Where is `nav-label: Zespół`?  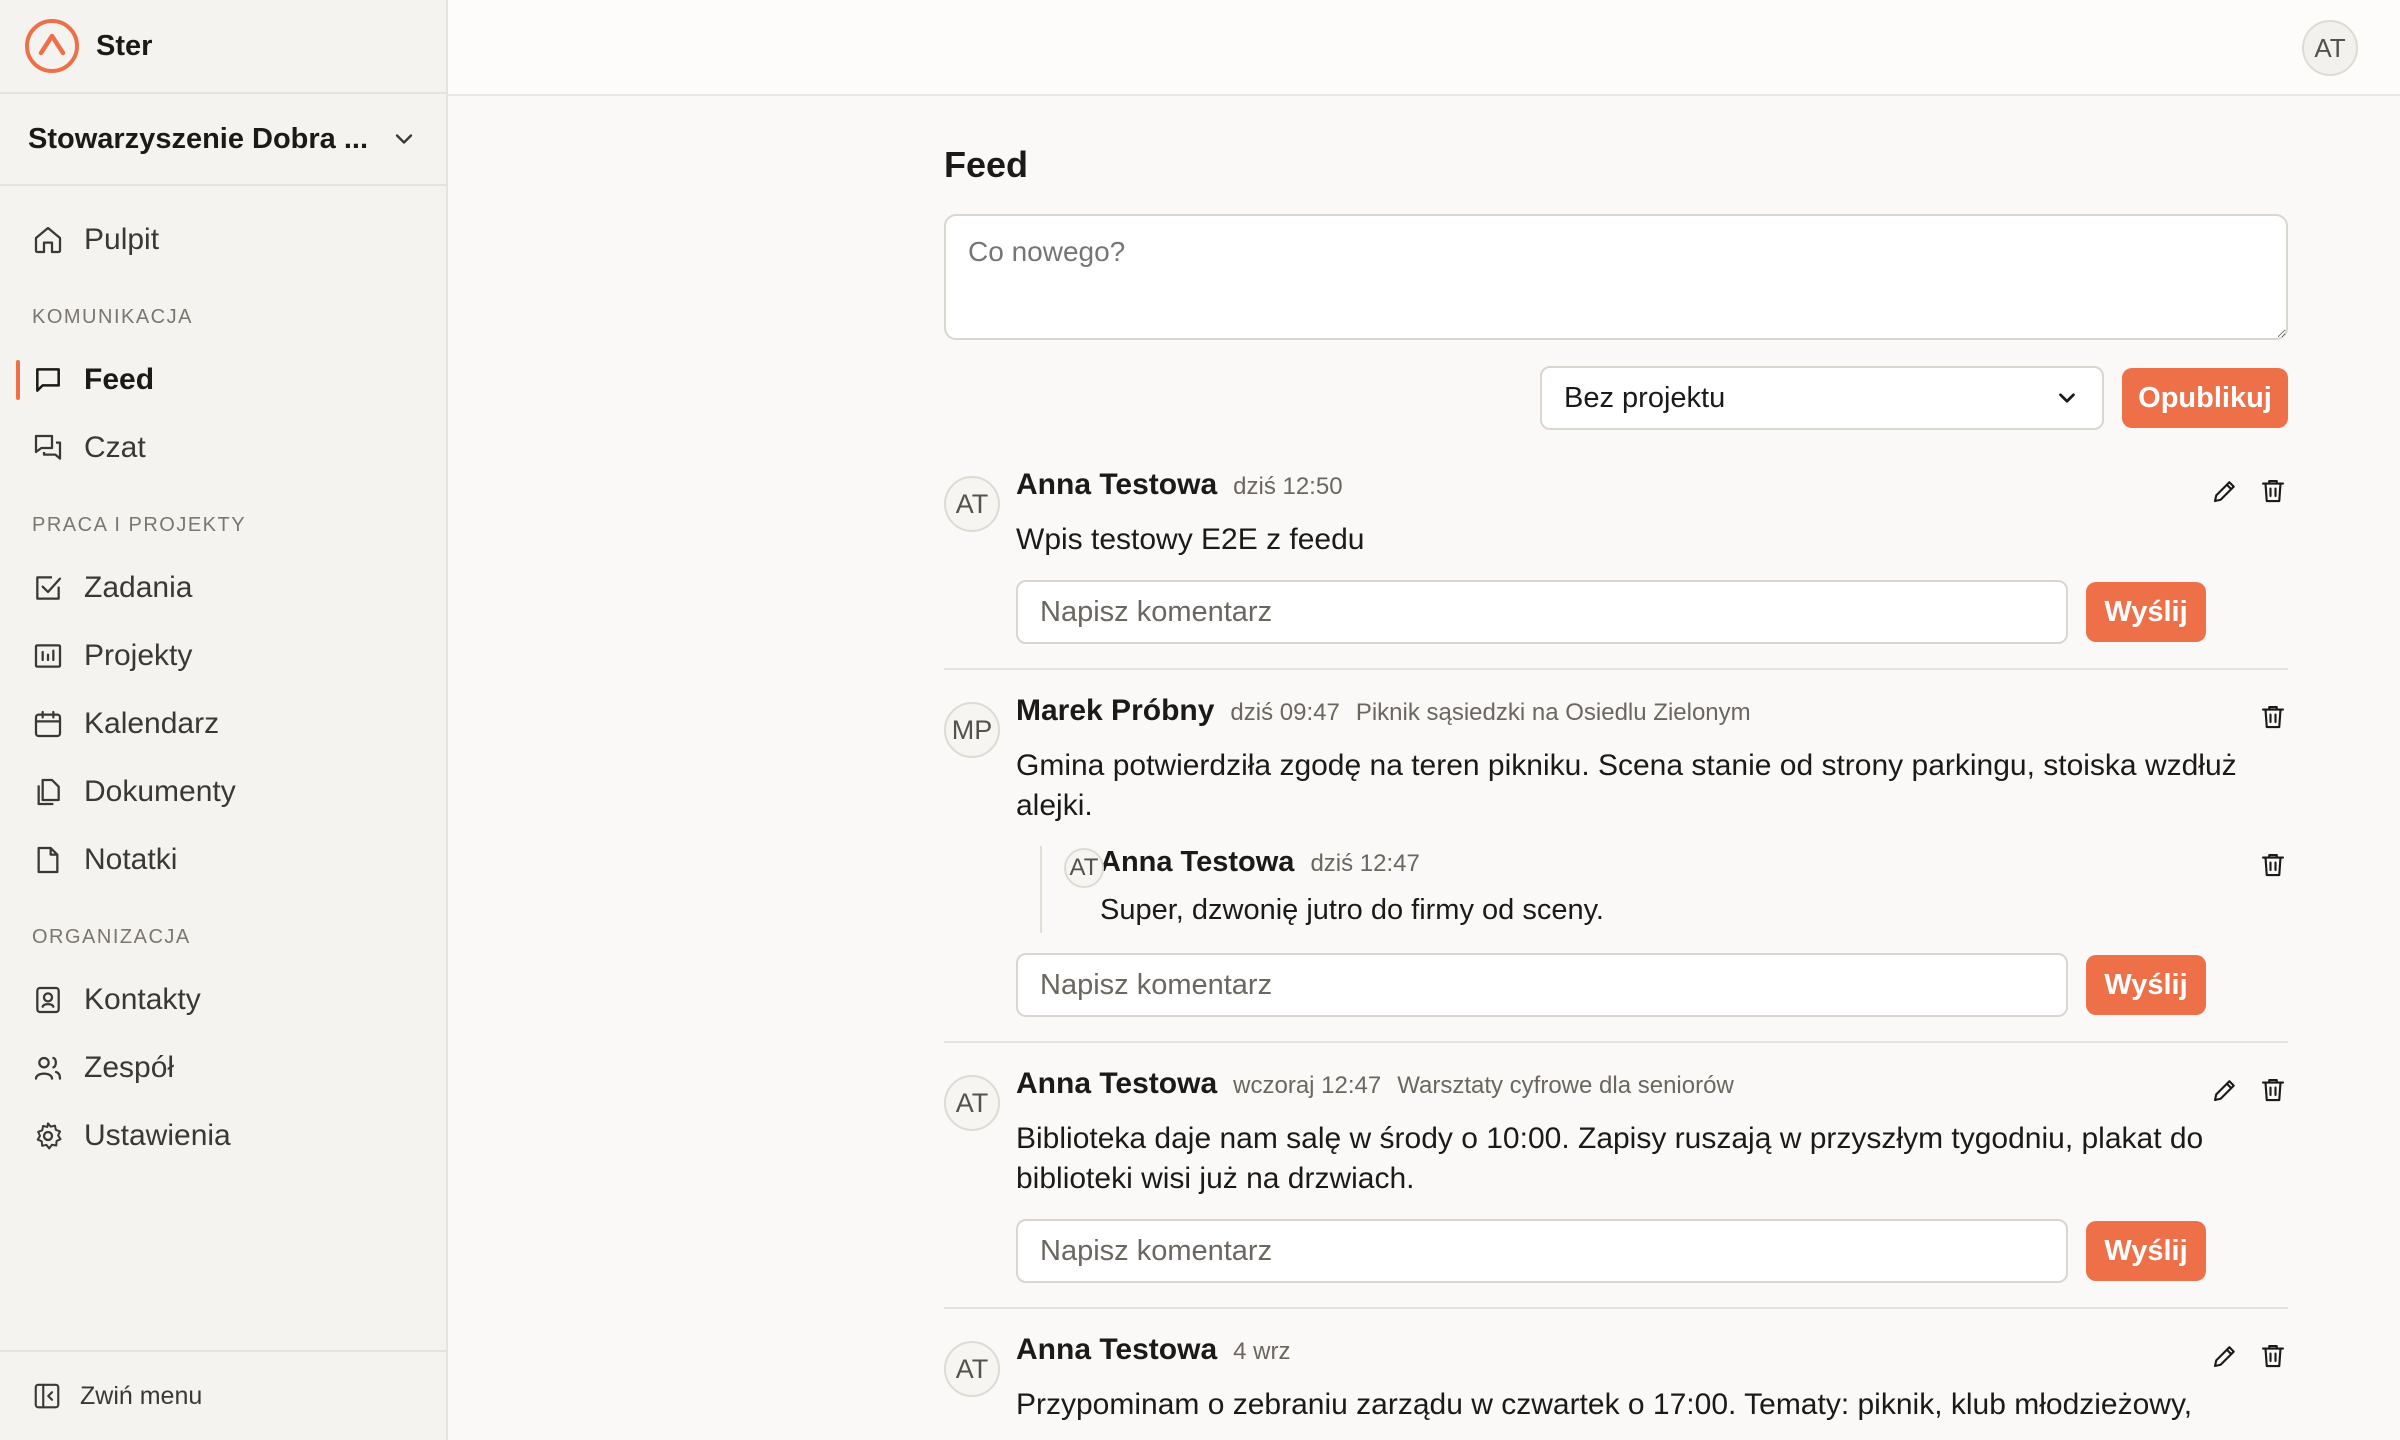 nav-label: Zespół is located at coordinates (129, 1067).